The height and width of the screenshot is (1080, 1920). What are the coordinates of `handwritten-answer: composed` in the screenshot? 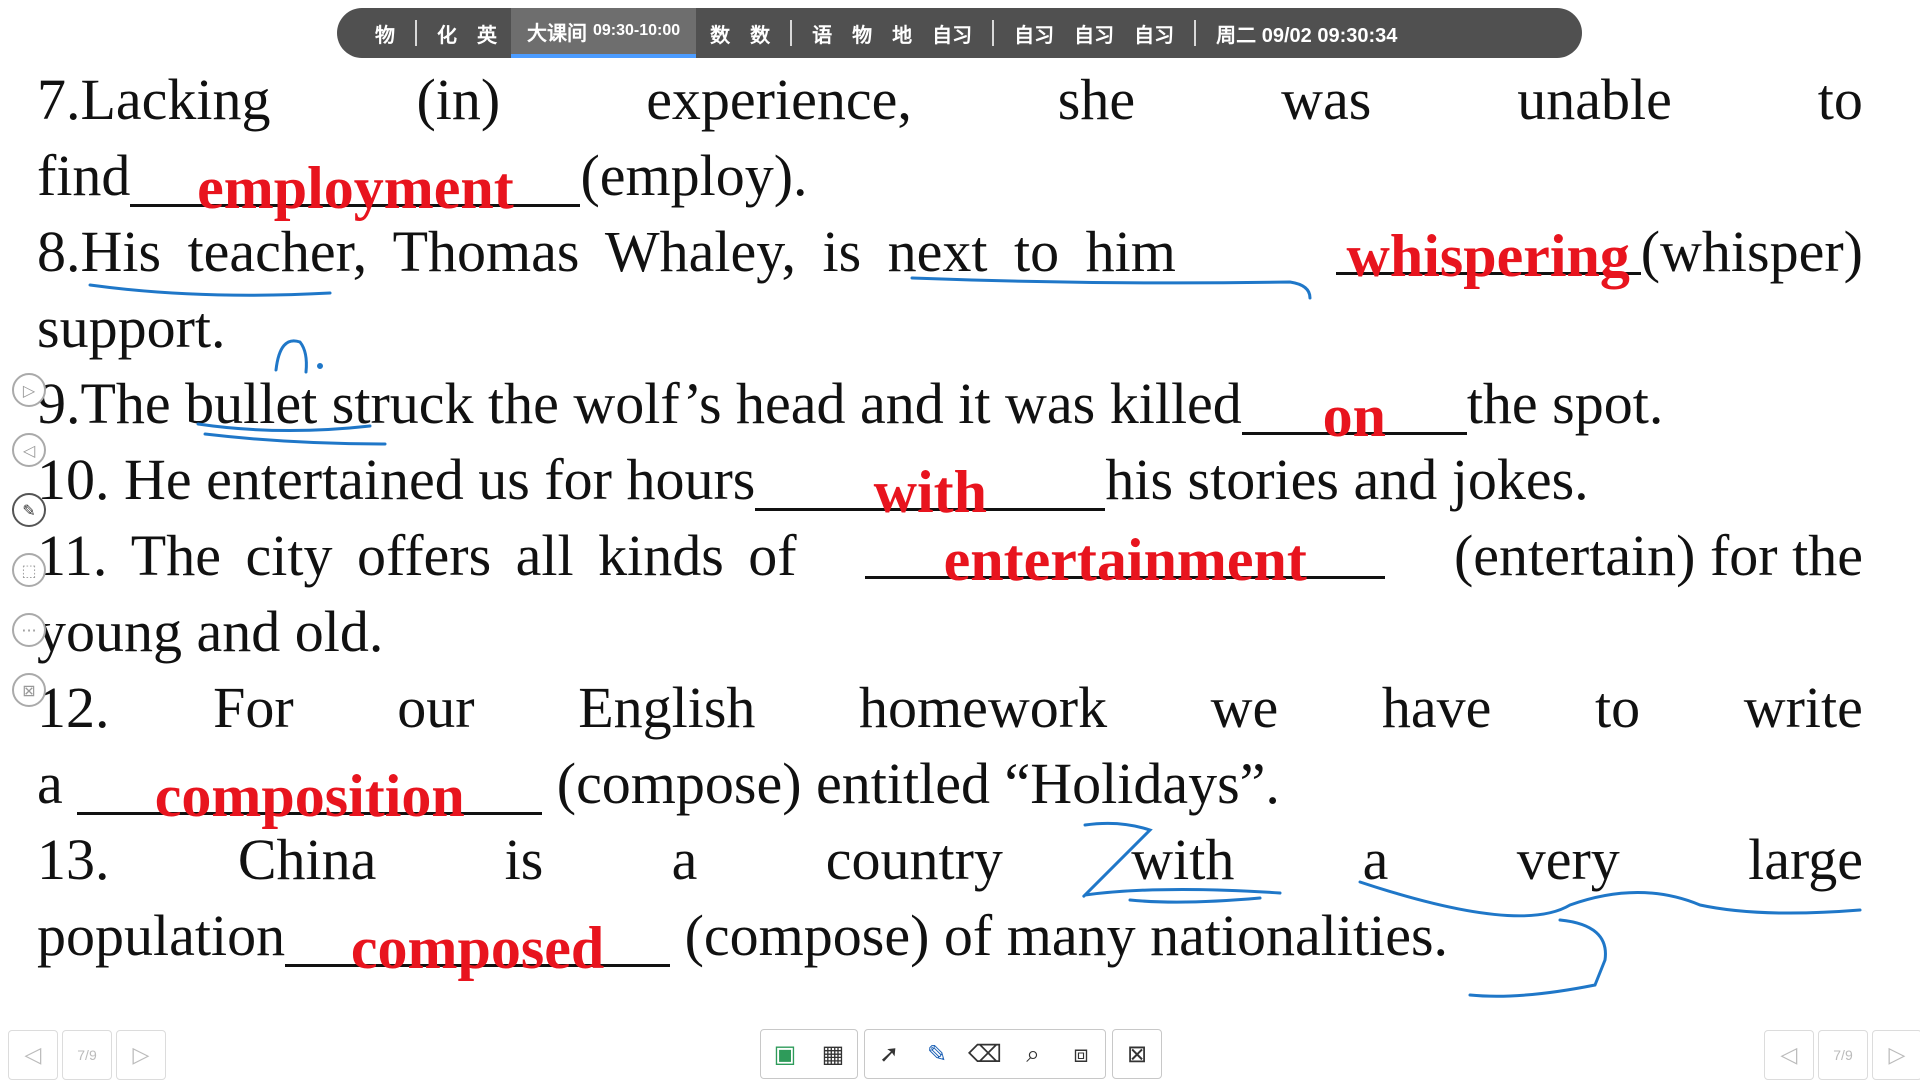 It's located at (477, 948).